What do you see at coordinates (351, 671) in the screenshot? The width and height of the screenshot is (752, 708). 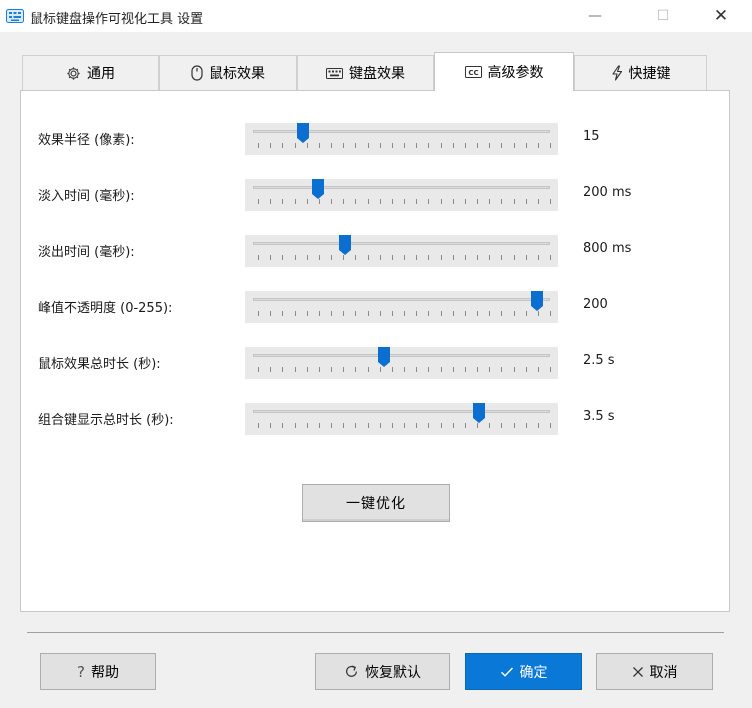 I see `refresh-icon` at bounding box center [351, 671].